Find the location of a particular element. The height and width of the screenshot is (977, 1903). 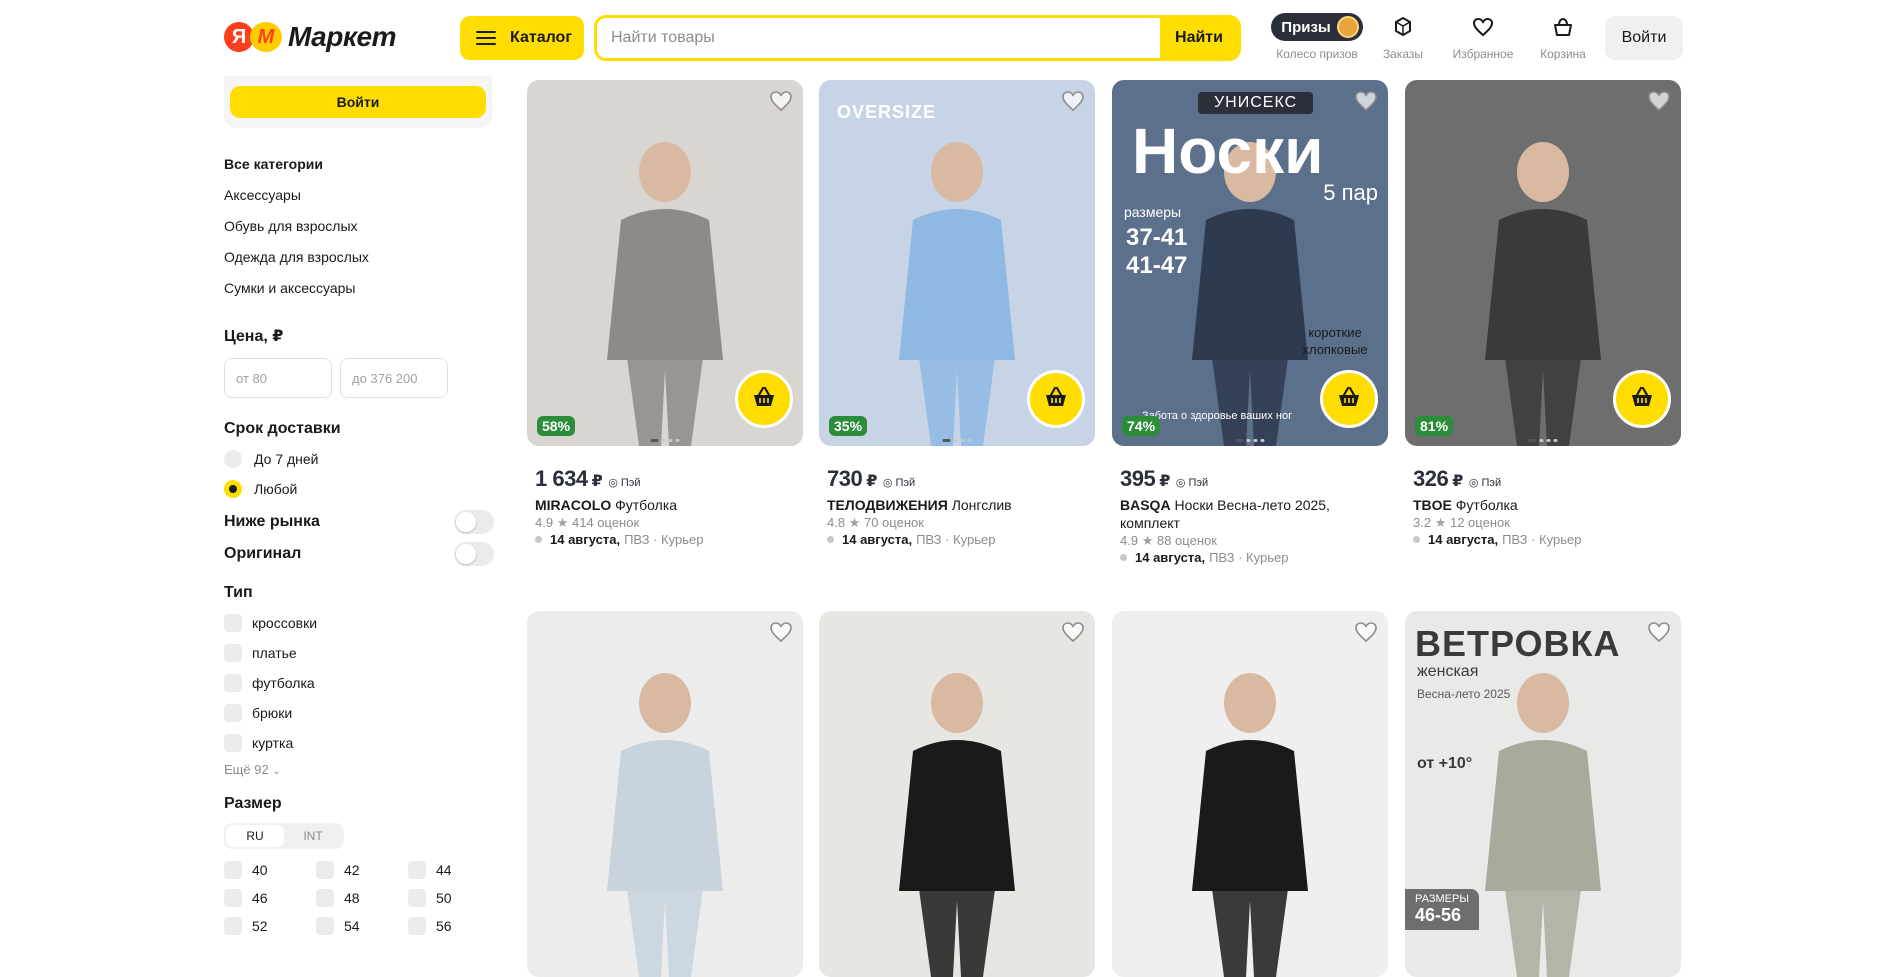

type-option: футболка is located at coordinates (359, 683).